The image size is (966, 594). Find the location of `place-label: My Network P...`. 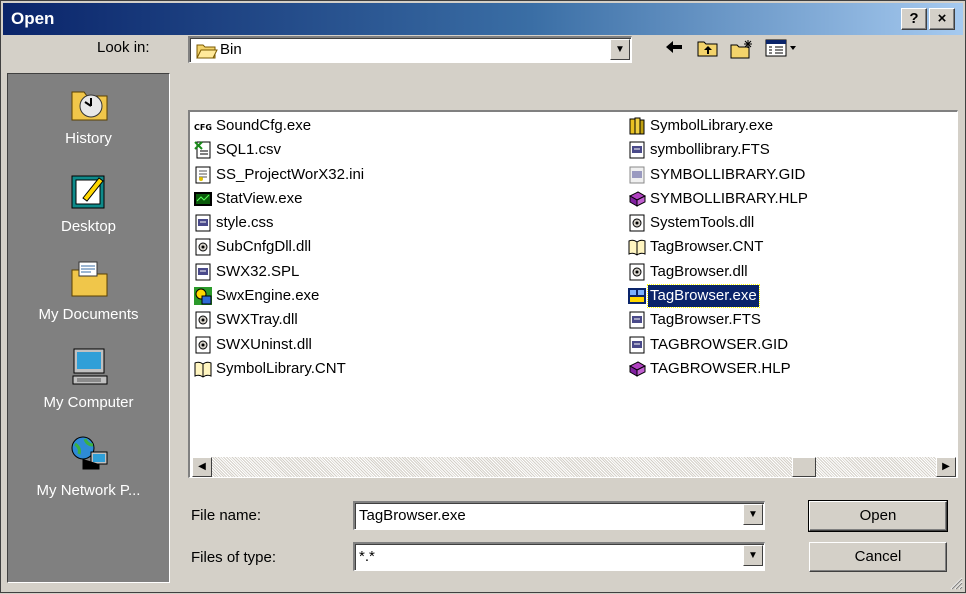

place-label: My Network P... is located at coordinates (88, 490).